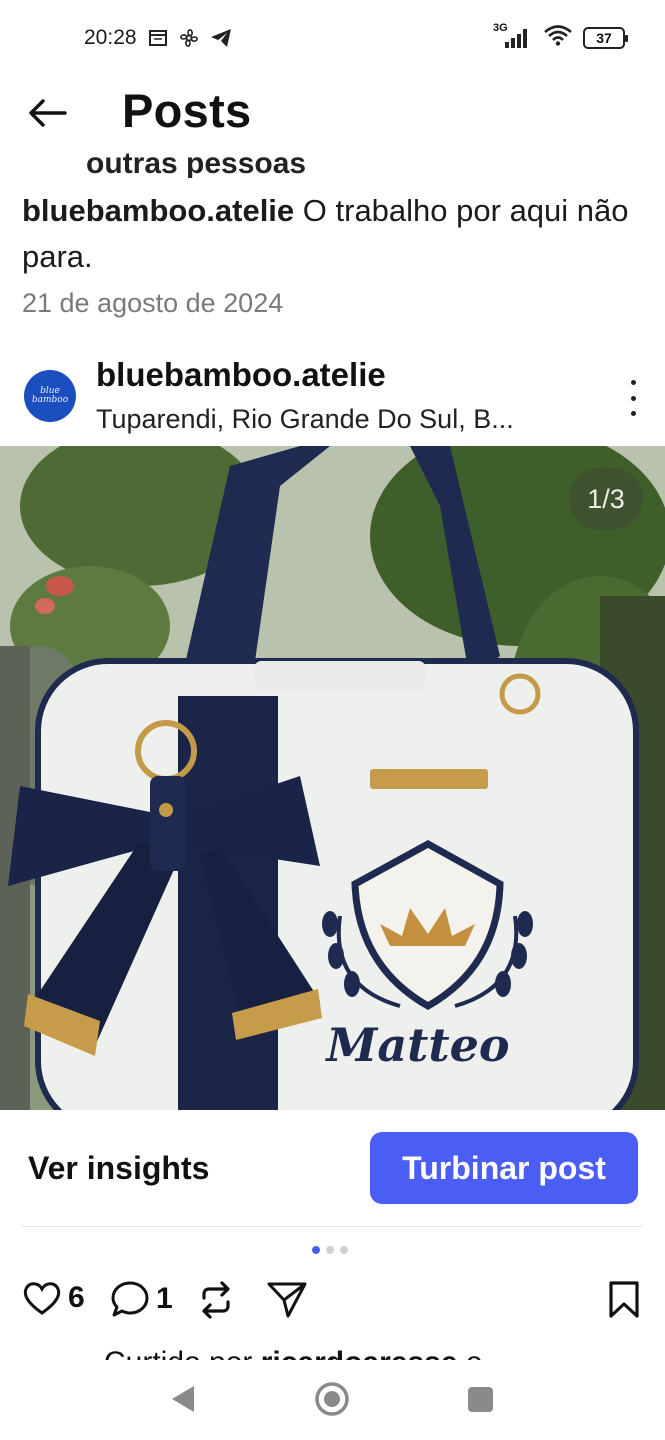 The height and width of the screenshot is (1440, 665). Describe the element at coordinates (416, 1045) in the screenshot. I see `embroidered-name: Matteo` at that location.